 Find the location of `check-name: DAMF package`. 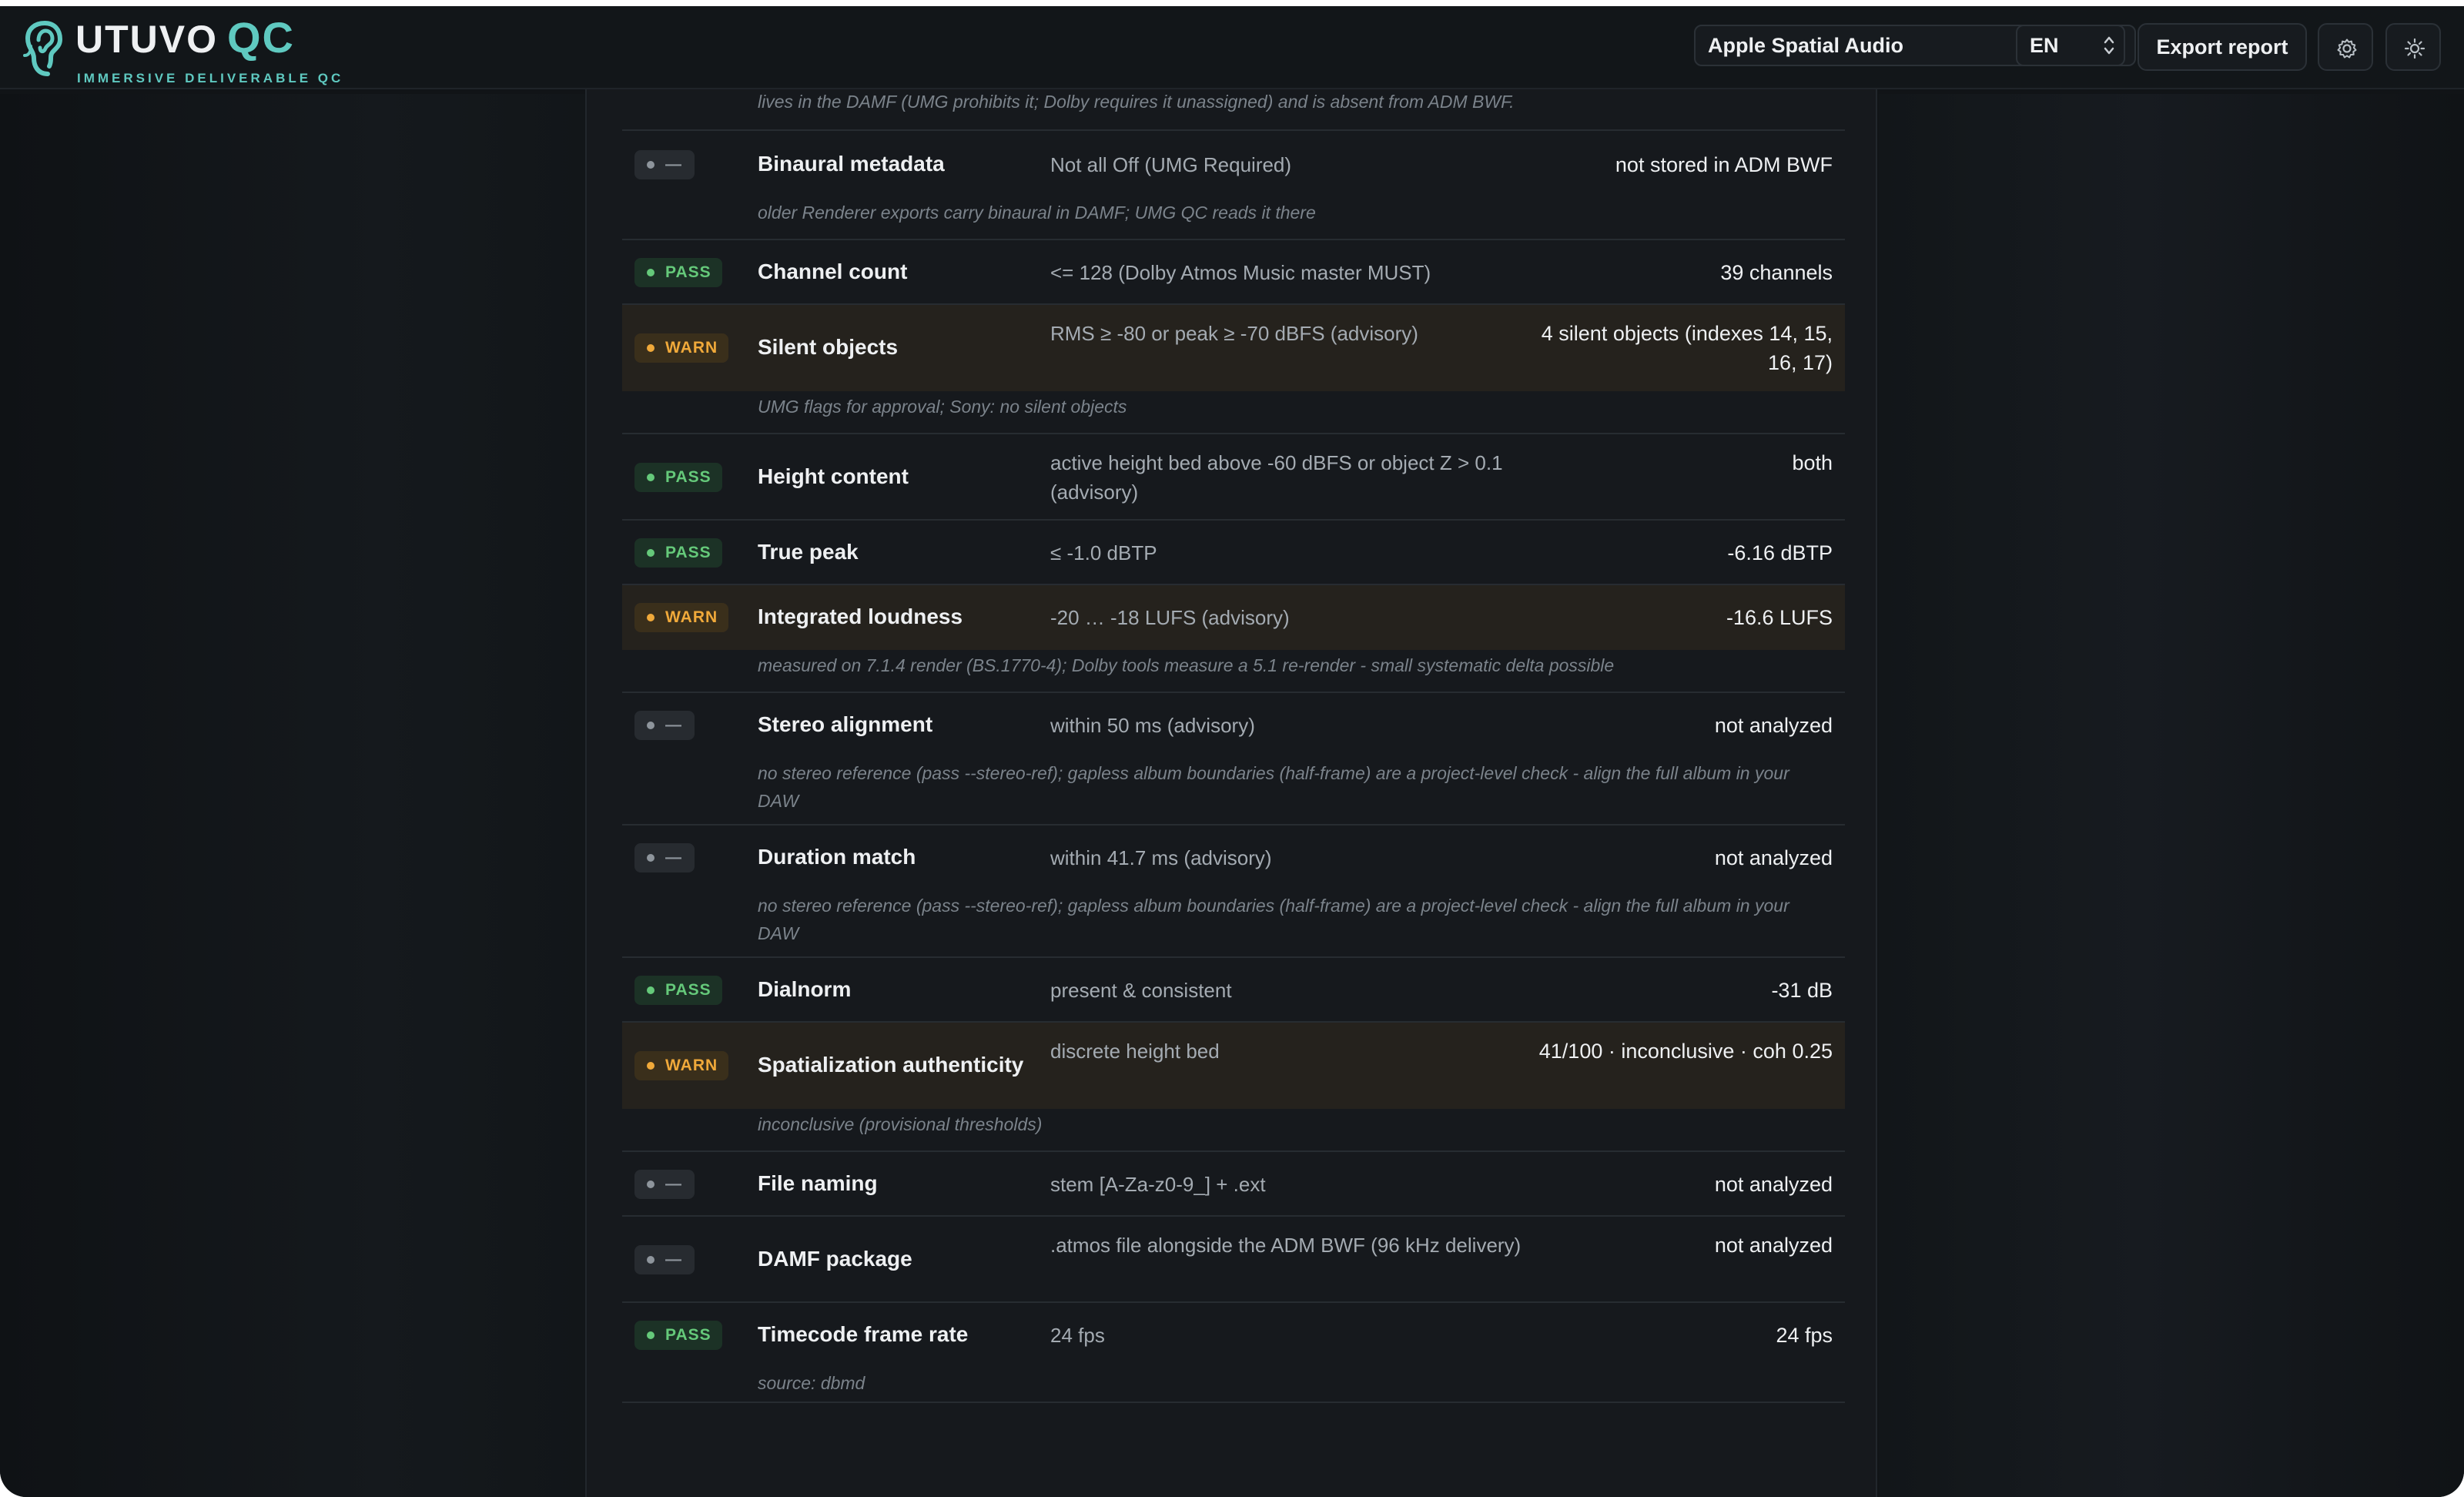

check-name: DAMF package is located at coordinates (835, 1259).